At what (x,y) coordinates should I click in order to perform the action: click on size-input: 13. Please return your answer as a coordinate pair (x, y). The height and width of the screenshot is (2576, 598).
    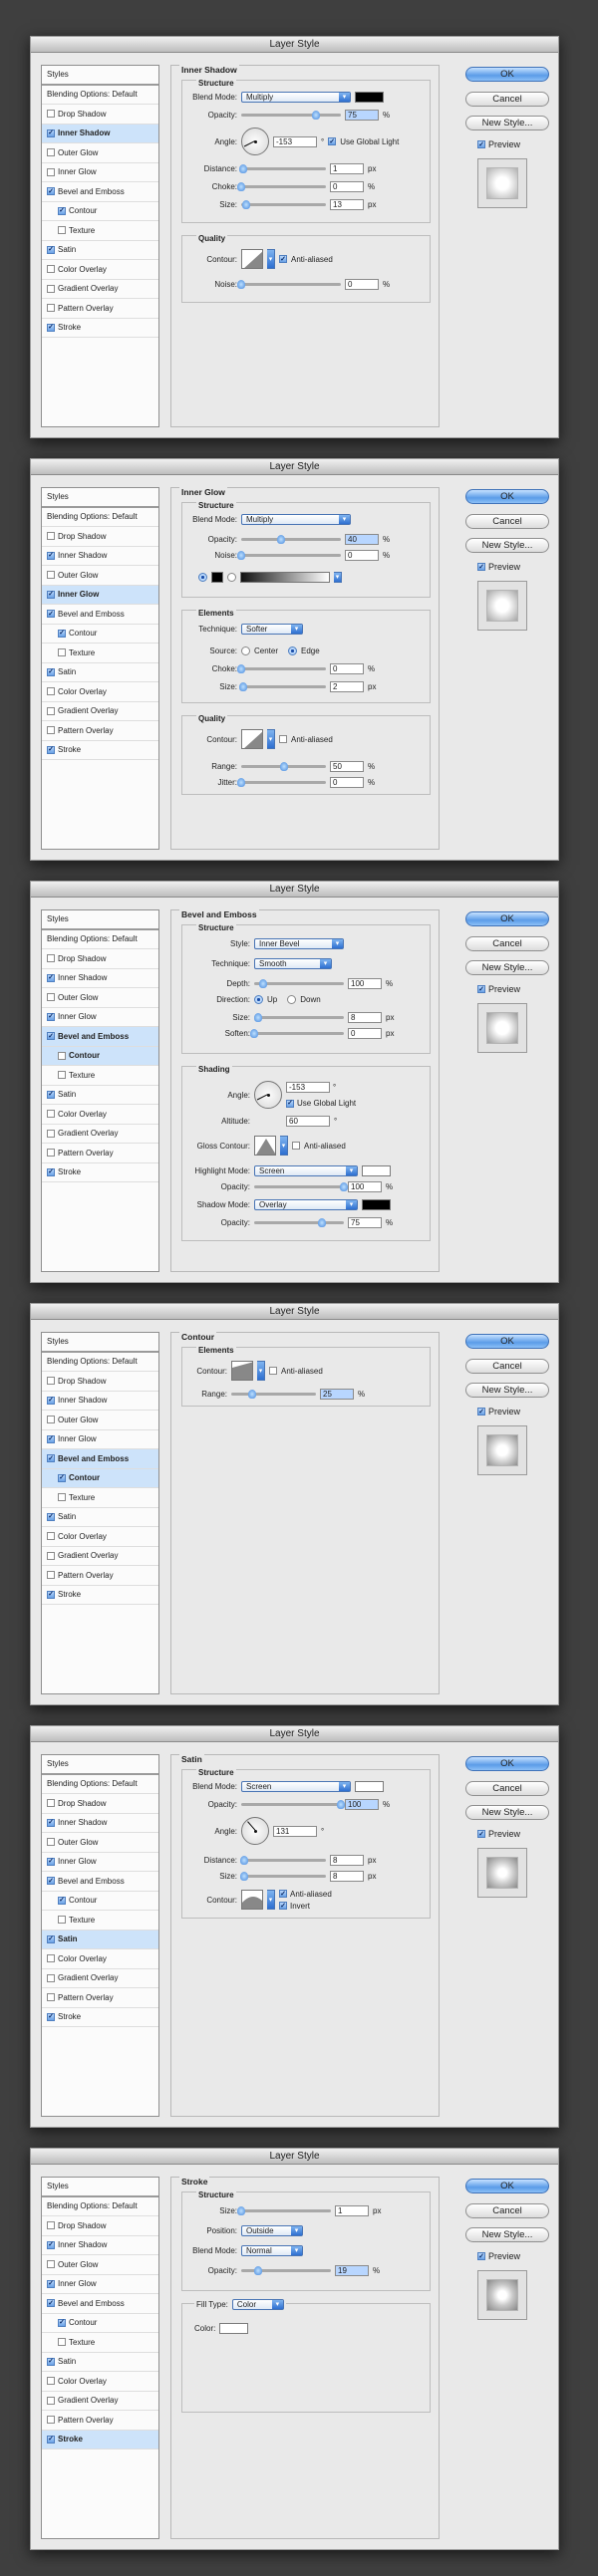
    Looking at the image, I should click on (347, 204).